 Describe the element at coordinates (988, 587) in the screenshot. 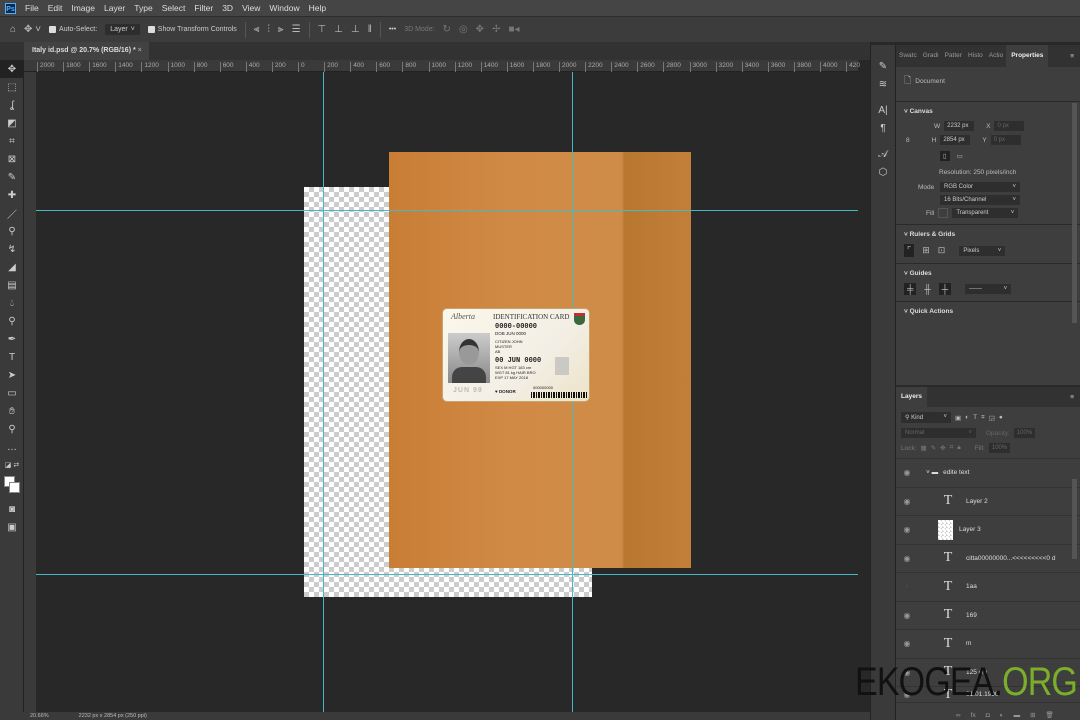

I see `layer-row: ▫ T 1aa` at that location.